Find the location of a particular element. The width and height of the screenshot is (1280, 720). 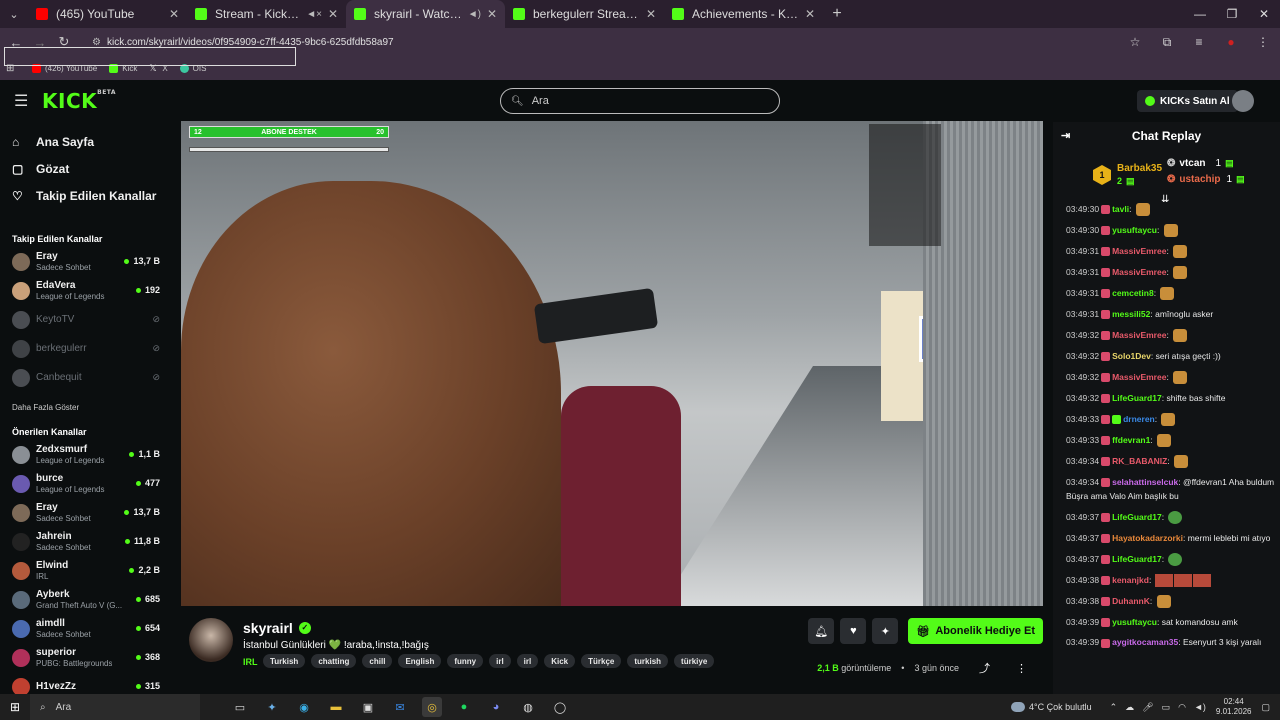

notification-bell-button: 🔔︎ is located at coordinates (821, 631).